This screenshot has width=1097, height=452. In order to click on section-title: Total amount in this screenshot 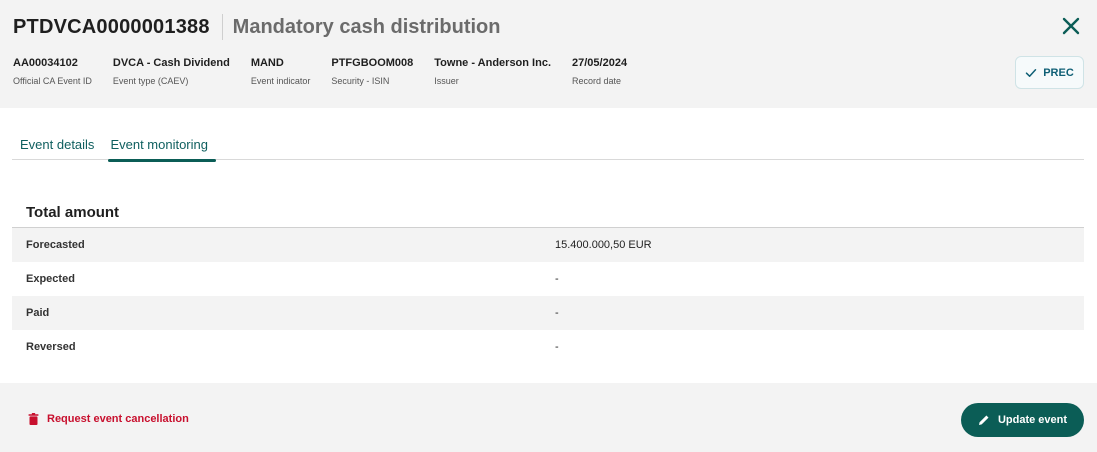, I will do `click(73, 212)`.